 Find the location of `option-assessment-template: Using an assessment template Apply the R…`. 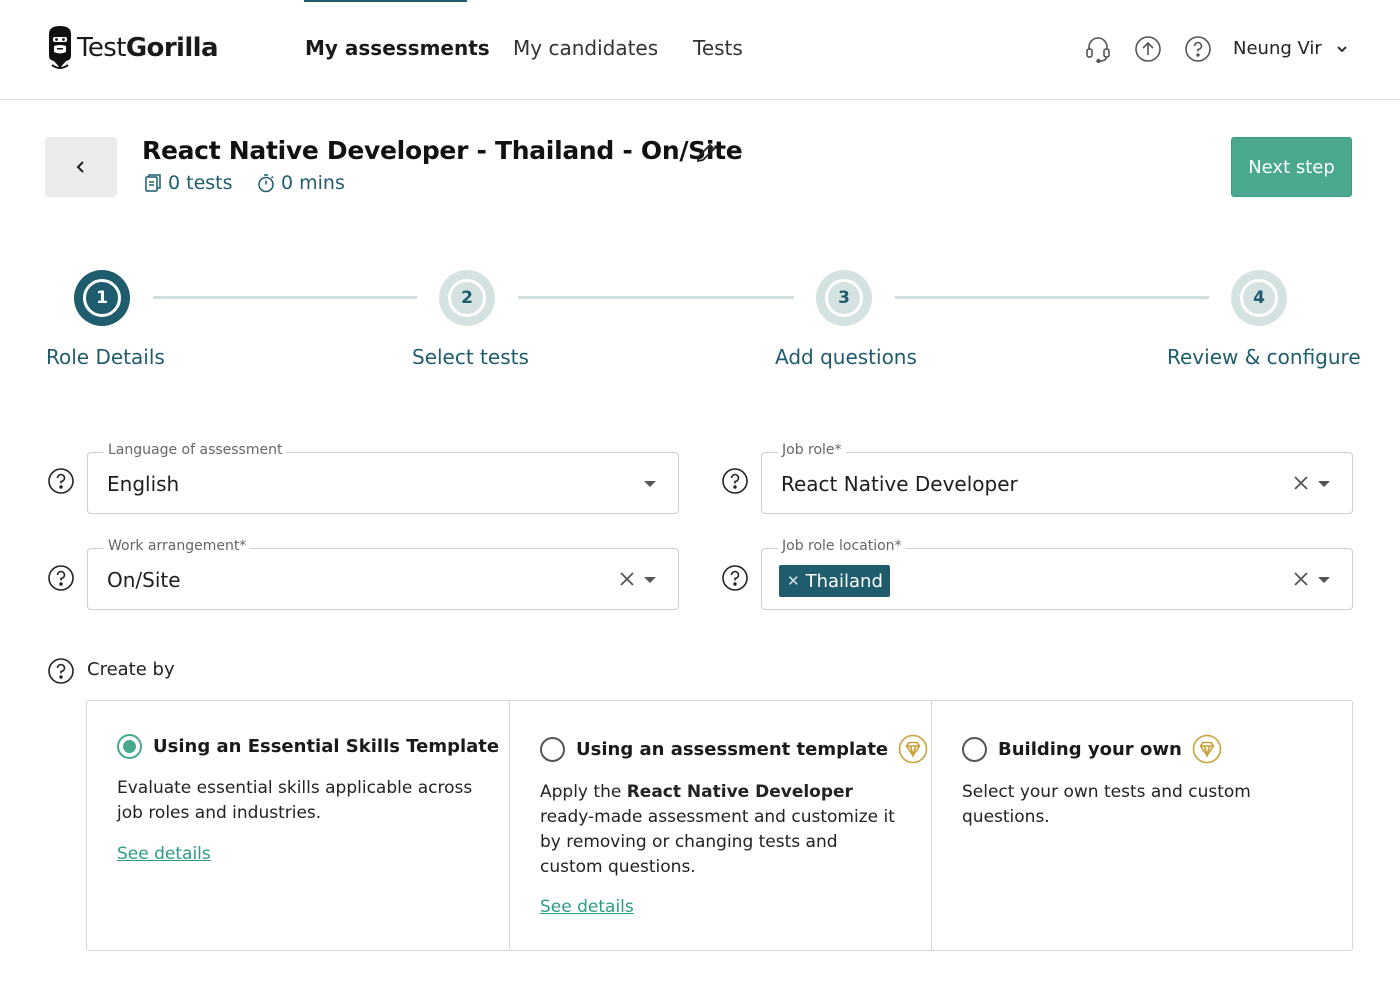

option-assessment-template: Using an assessment template Apply the R… is located at coordinates (720, 825).